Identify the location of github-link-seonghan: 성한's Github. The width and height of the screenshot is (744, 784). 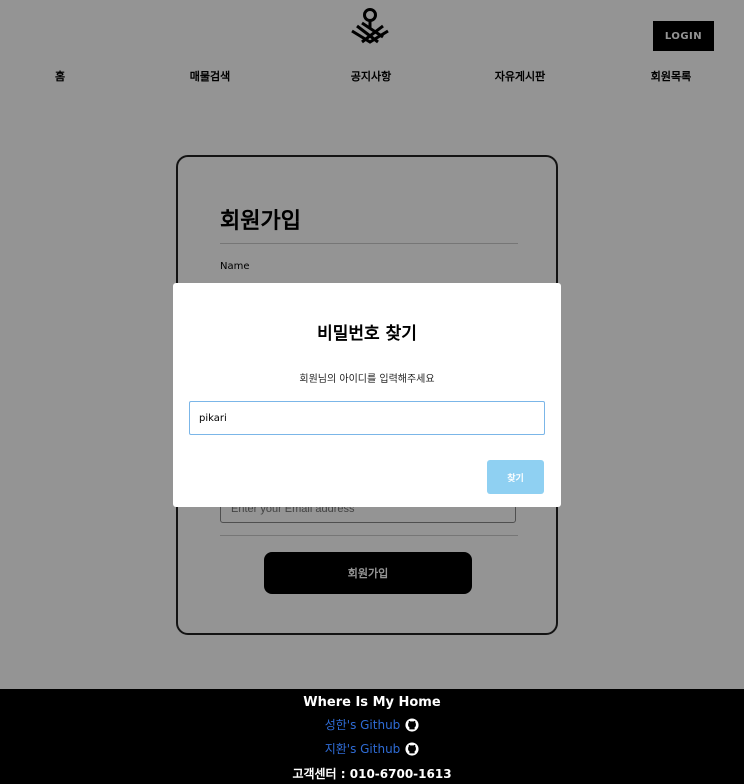
(372, 724).